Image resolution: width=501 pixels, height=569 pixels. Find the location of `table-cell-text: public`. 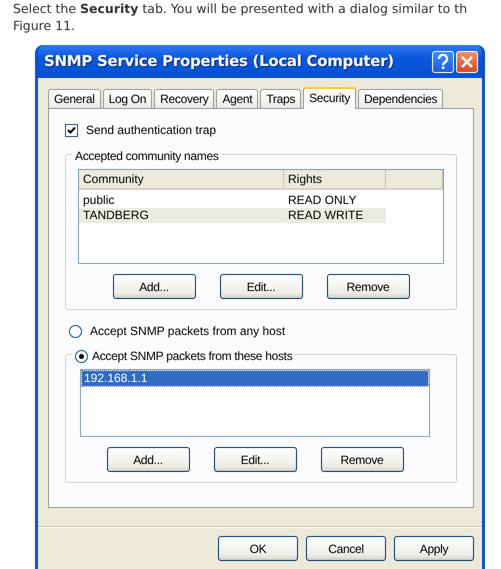

table-cell-text: public is located at coordinates (99, 200).